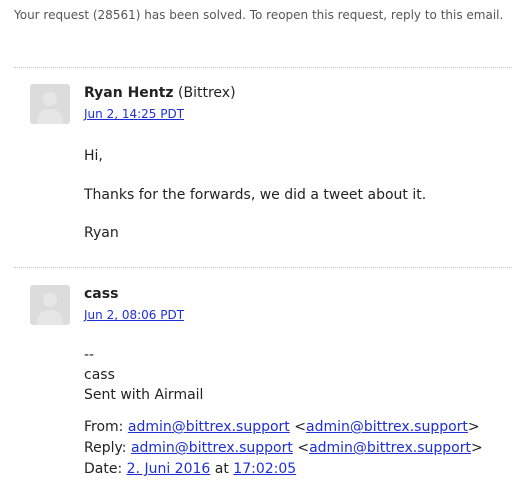 This screenshot has width=512, height=493. What do you see at coordinates (264, 469) in the screenshot?
I see `time-value-link: 17:02:05` at bounding box center [264, 469].